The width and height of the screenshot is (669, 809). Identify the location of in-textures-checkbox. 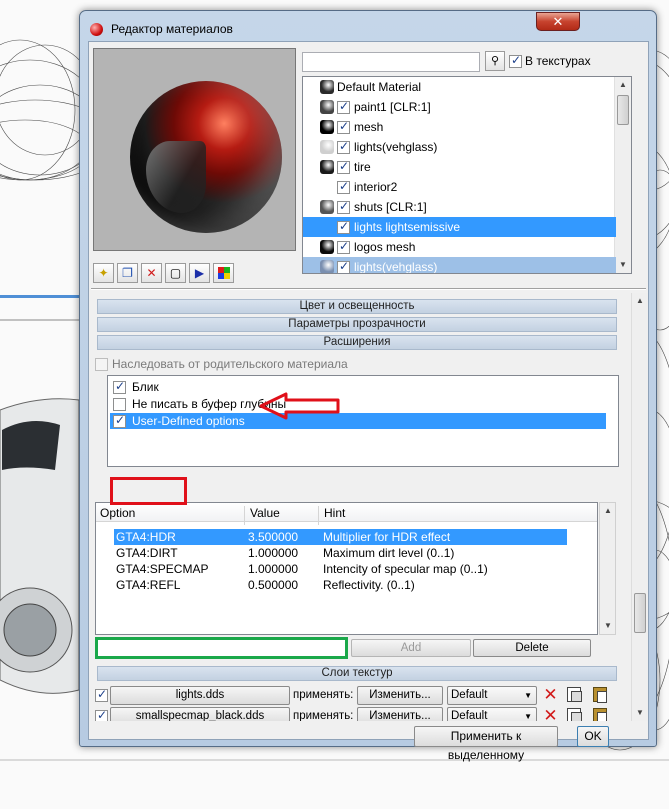
(515, 60).